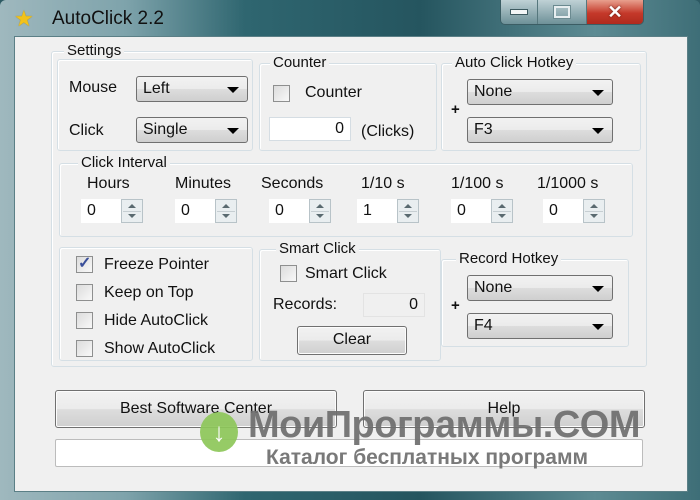  I want to click on counter-group-label: Counter, so click(300, 62).